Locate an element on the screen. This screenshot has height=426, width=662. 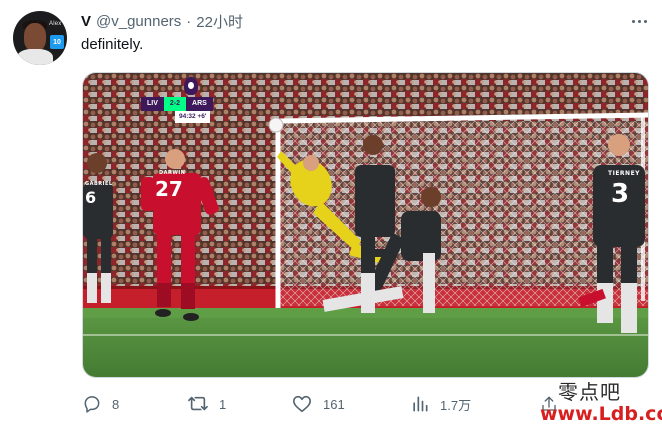
like-action: 161 is located at coordinates (318, 404).